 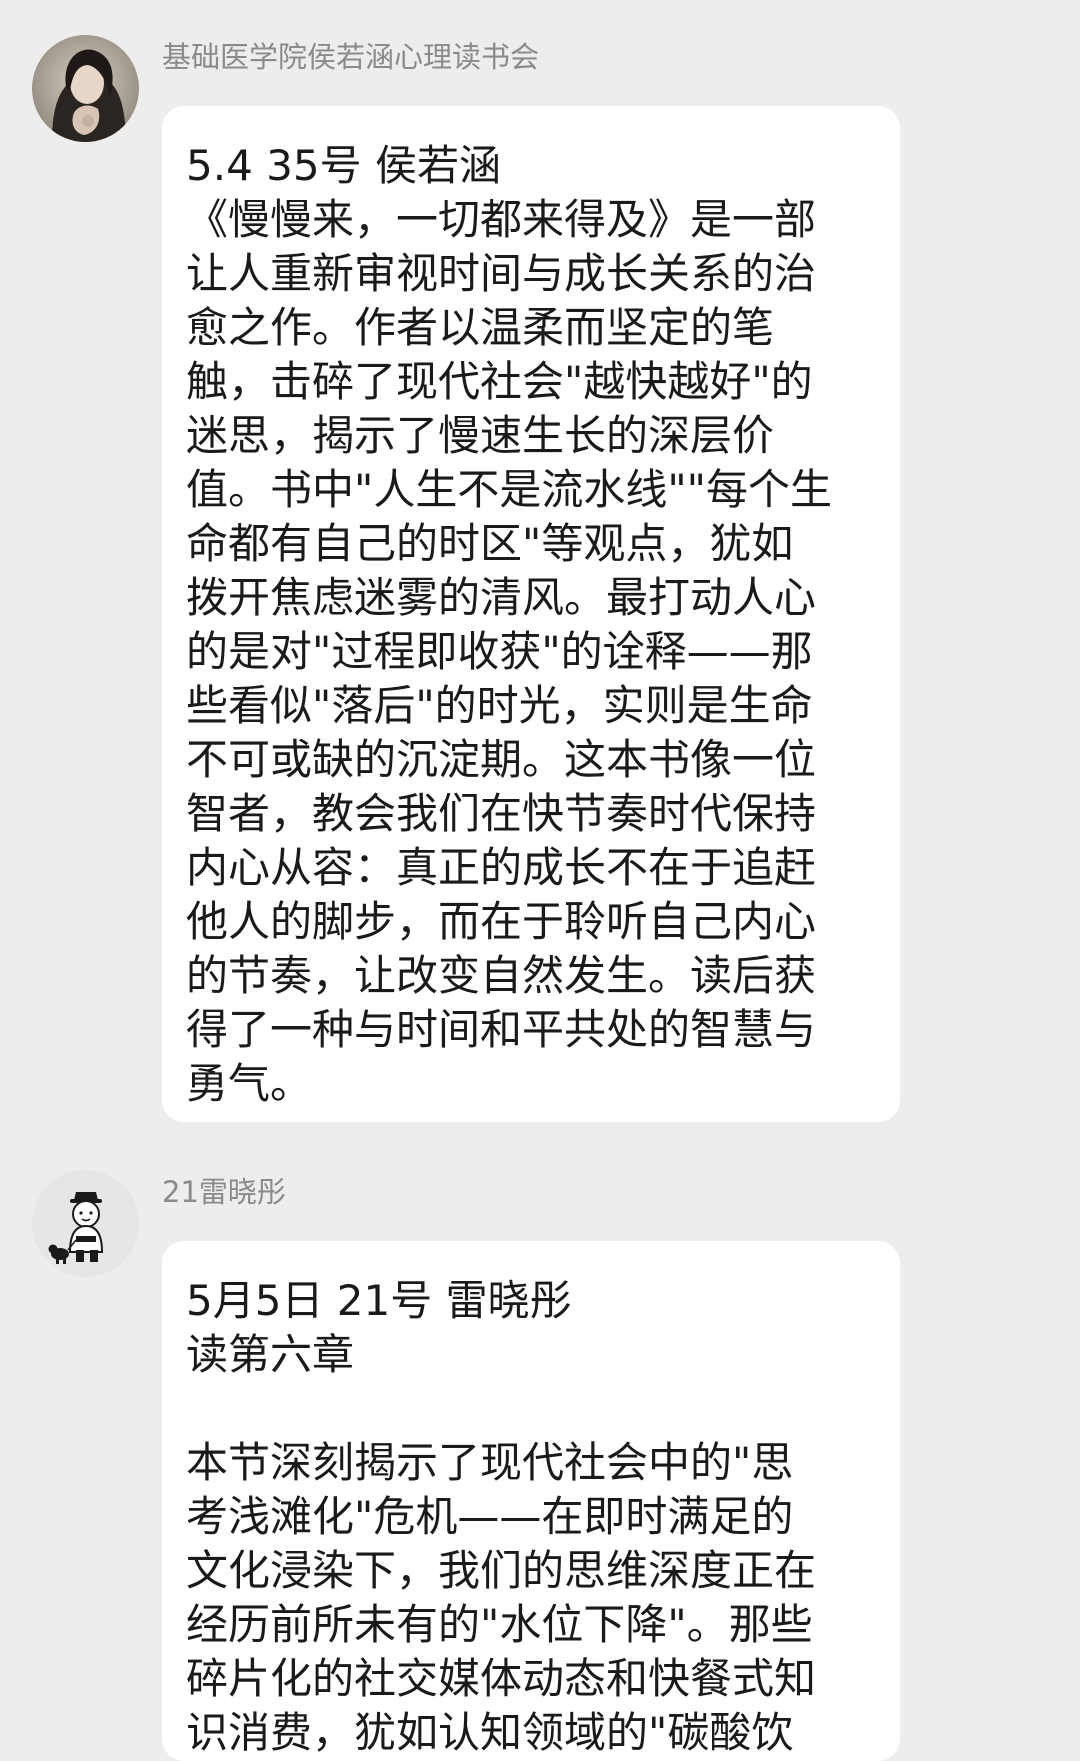 I want to click on sender-name: 基础医学院侯若涵心理读书会, so click(x=351, y=57).